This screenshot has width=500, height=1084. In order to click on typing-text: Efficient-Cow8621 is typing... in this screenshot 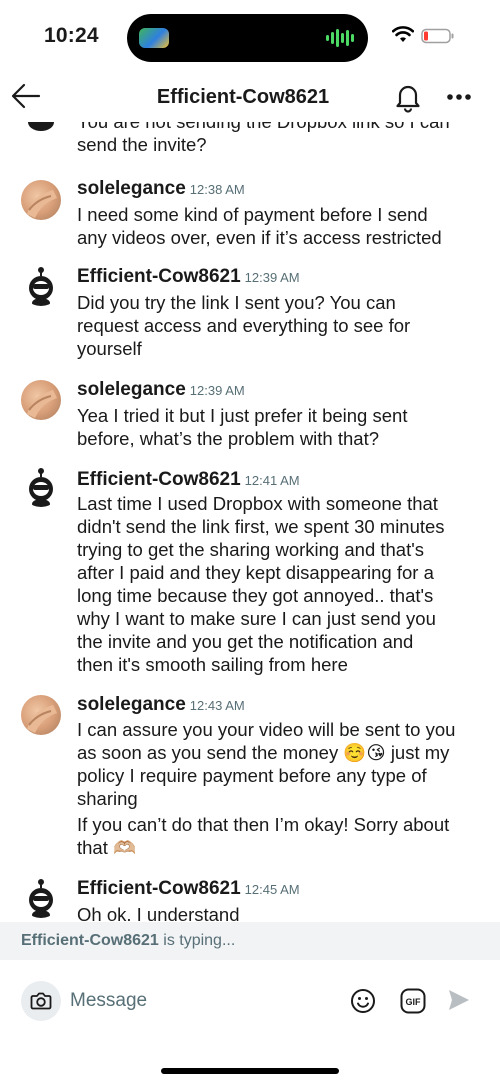, I will do `click(128, 941)`.